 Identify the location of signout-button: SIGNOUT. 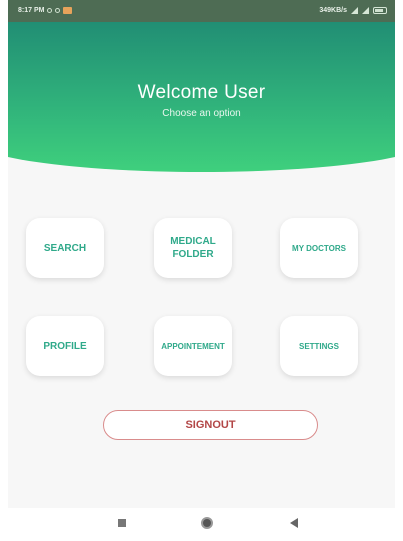
(210, 425).